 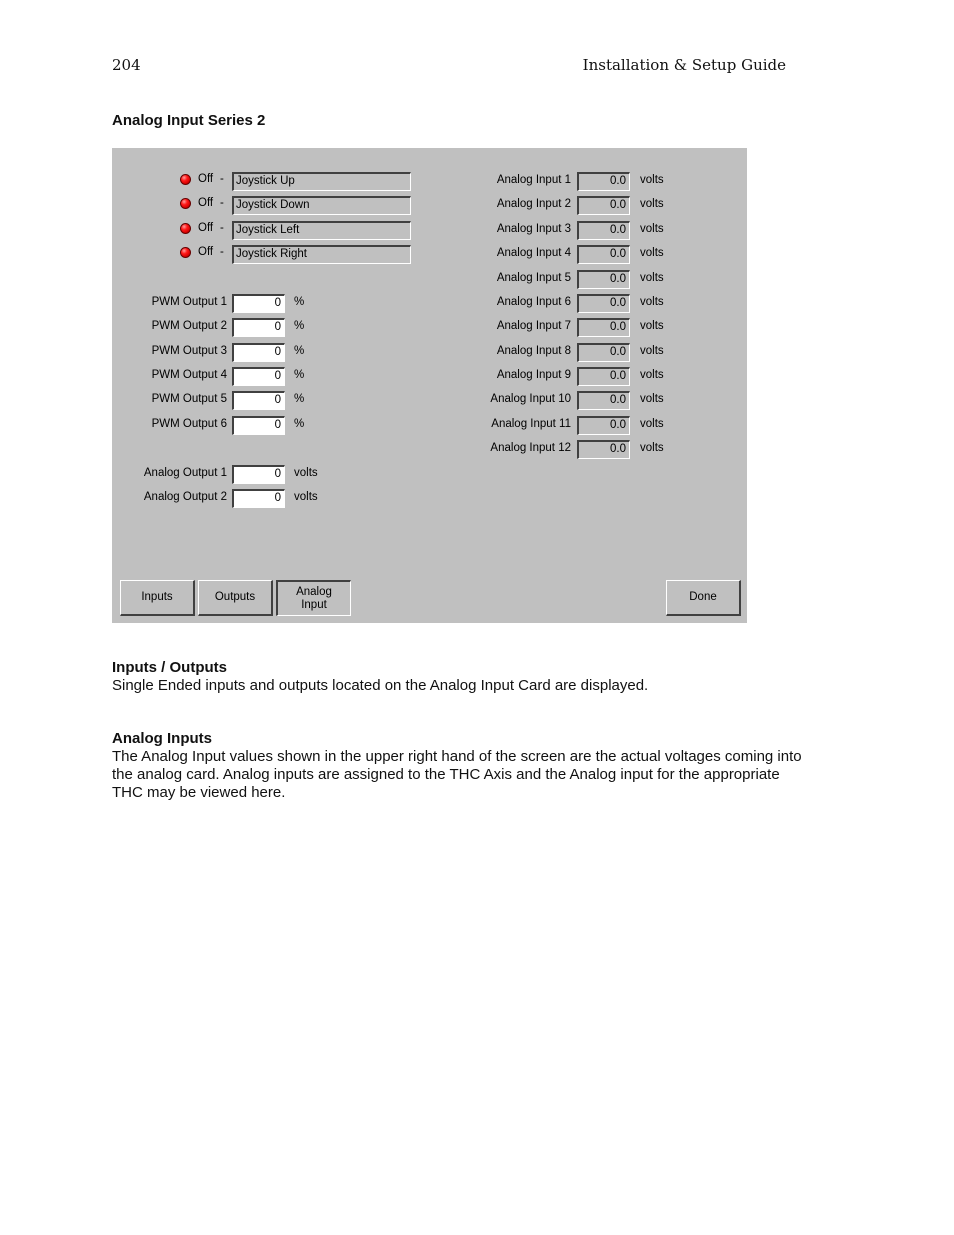 What do you see at coordinates (533, 351) in the screenshot?
I see `analog-input-label: Analog Input 8` at bounding box center [533, 351].